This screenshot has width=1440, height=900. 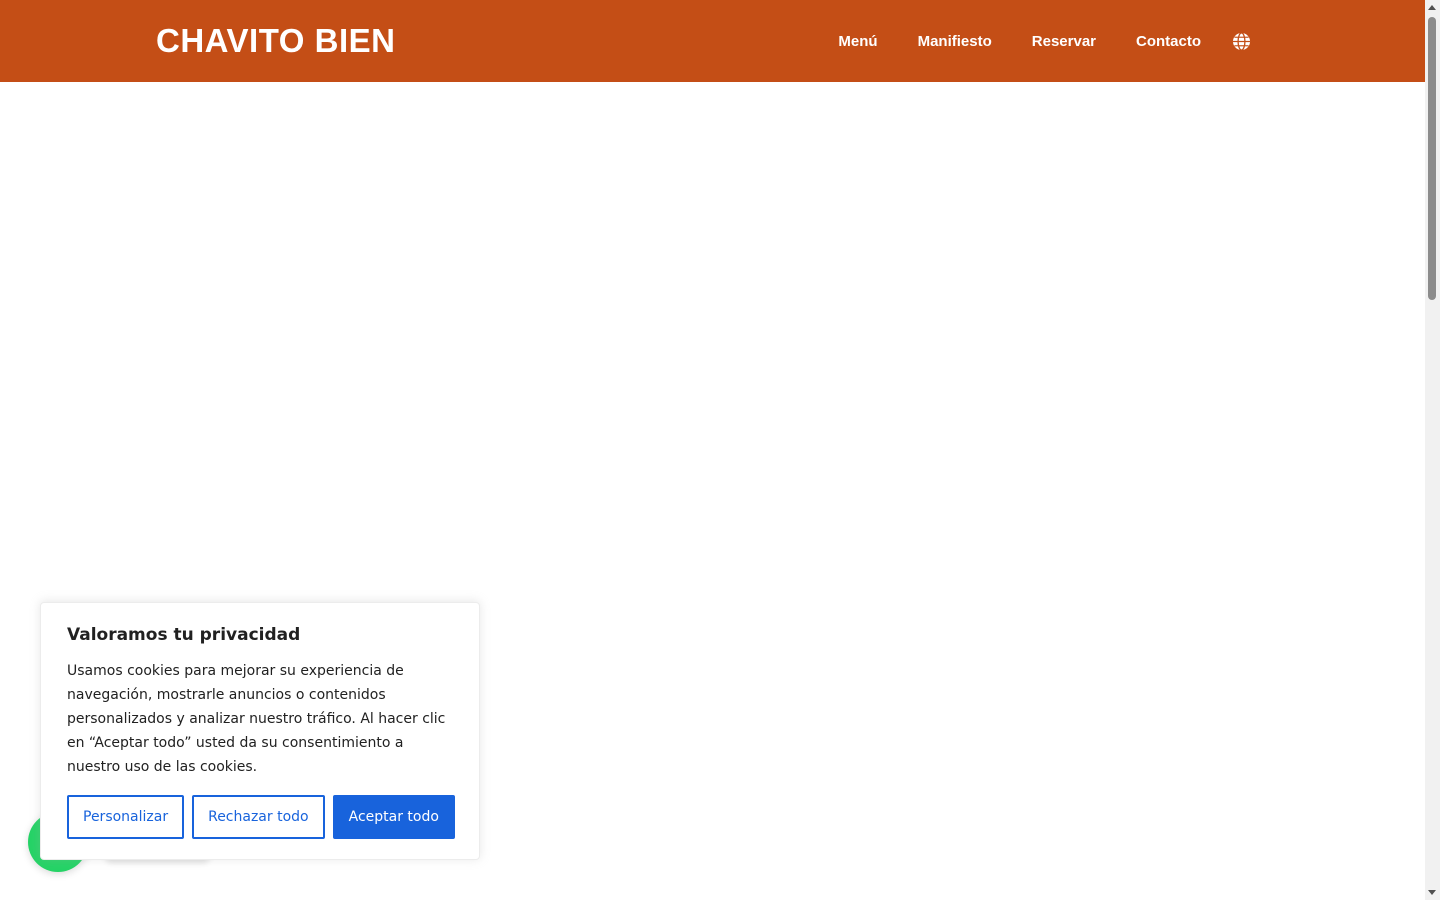 I want to click on cookie-banner-title: Valoramos tu privacidad, so click(x=184, y=635).